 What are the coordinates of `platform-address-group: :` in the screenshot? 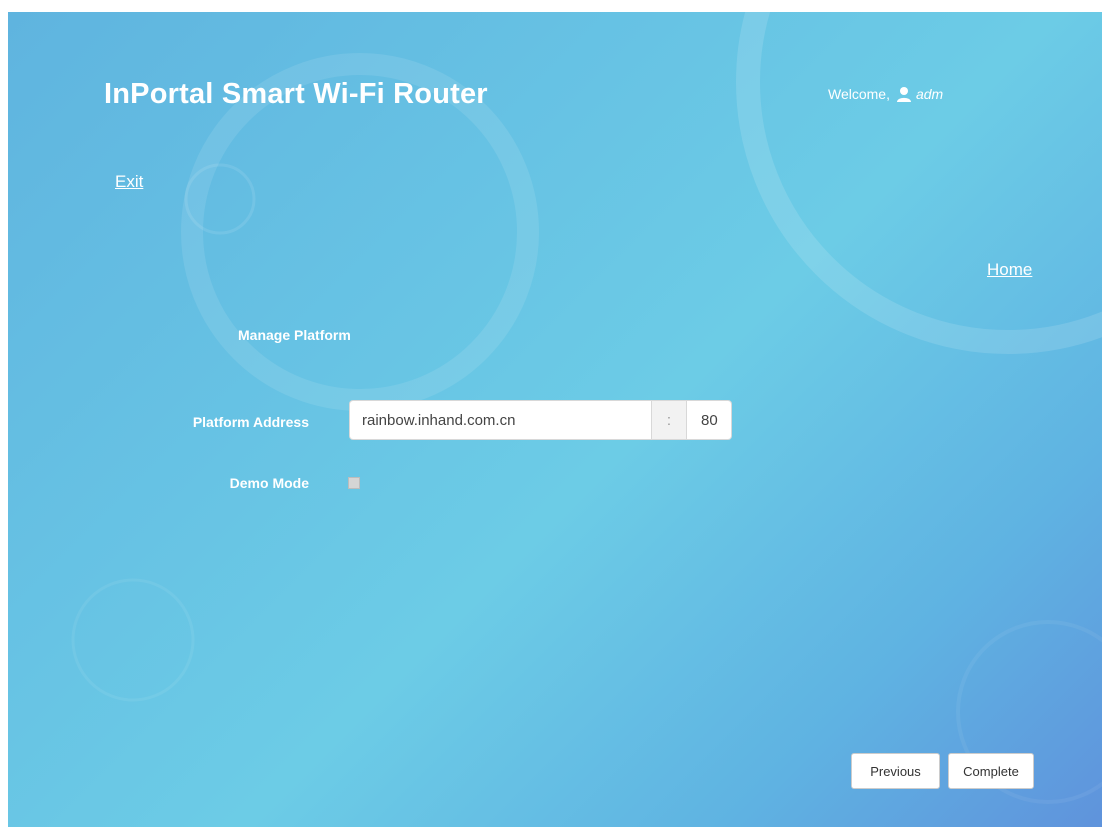 It's located at (540, 421).